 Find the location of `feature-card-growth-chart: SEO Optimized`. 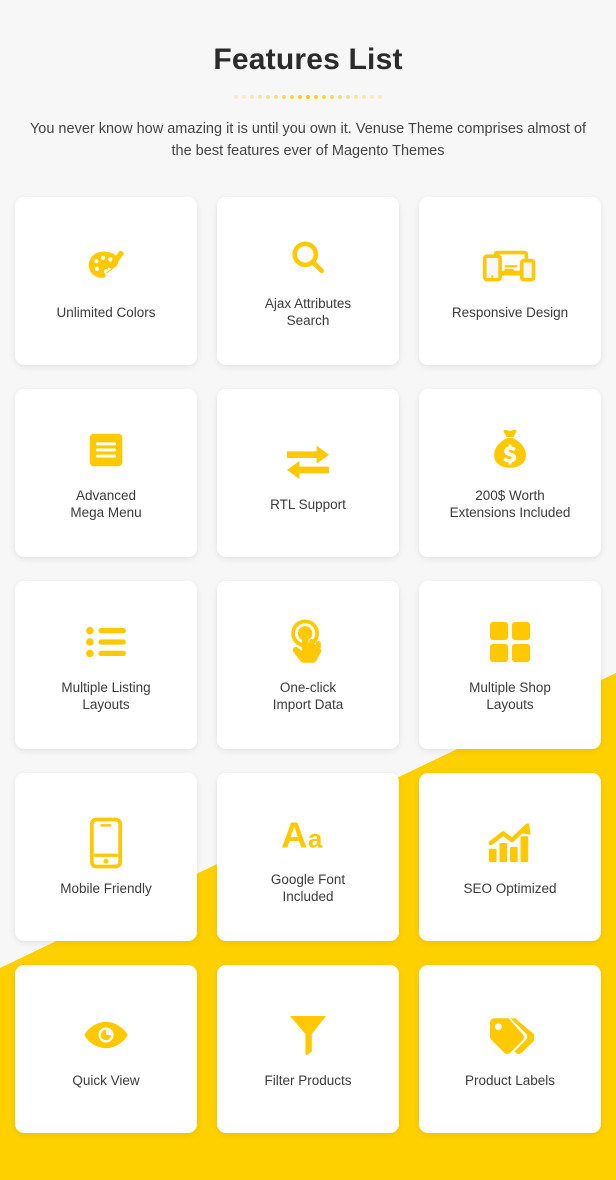

feature-card-growth-chart: SEO Optimized is located at coordinates (510, 857).